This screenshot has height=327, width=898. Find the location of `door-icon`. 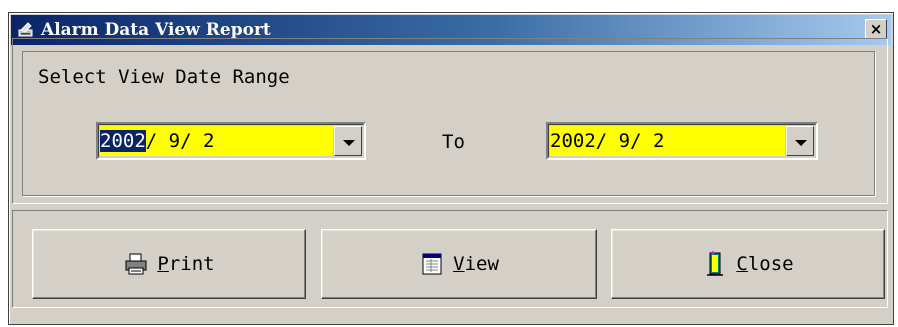

door-icon is located at coordinates (715, 263).